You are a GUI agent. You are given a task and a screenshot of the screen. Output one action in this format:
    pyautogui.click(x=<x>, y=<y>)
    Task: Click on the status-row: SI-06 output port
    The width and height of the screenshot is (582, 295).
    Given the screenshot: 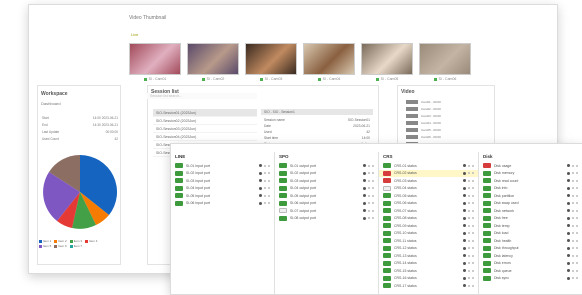 What is the action you would take?
    pyautogui.click(x=326, y=204)
    